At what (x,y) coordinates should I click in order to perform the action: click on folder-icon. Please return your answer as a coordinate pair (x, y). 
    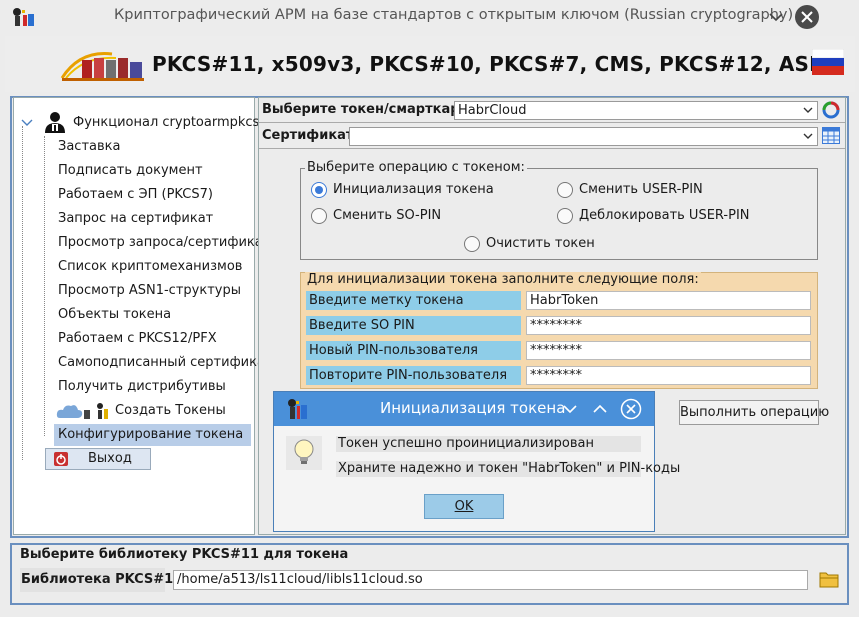
    Looking at the image, I should click on (829, 579).